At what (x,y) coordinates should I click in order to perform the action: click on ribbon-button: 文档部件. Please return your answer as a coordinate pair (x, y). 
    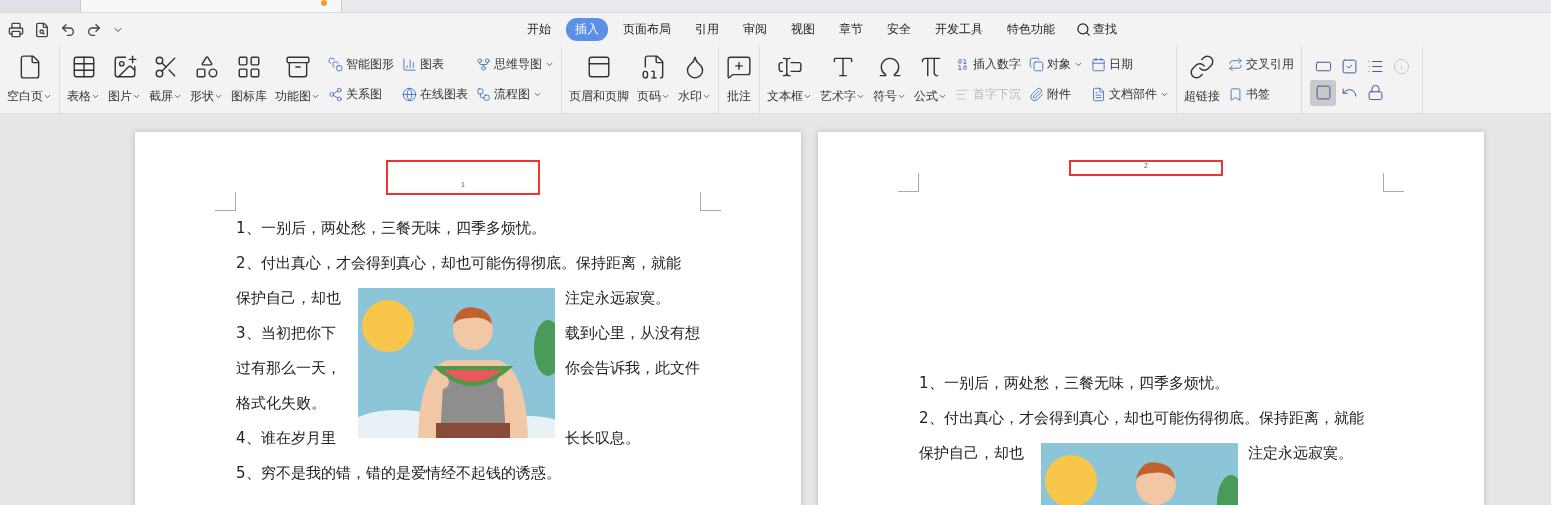
    Looking at the image, I should click on (1130, 94).